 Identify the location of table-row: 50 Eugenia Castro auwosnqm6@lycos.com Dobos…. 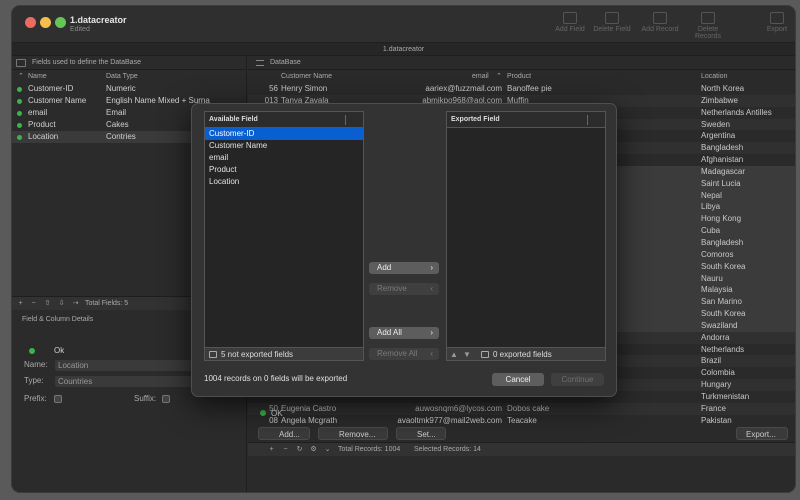
(521, 408).